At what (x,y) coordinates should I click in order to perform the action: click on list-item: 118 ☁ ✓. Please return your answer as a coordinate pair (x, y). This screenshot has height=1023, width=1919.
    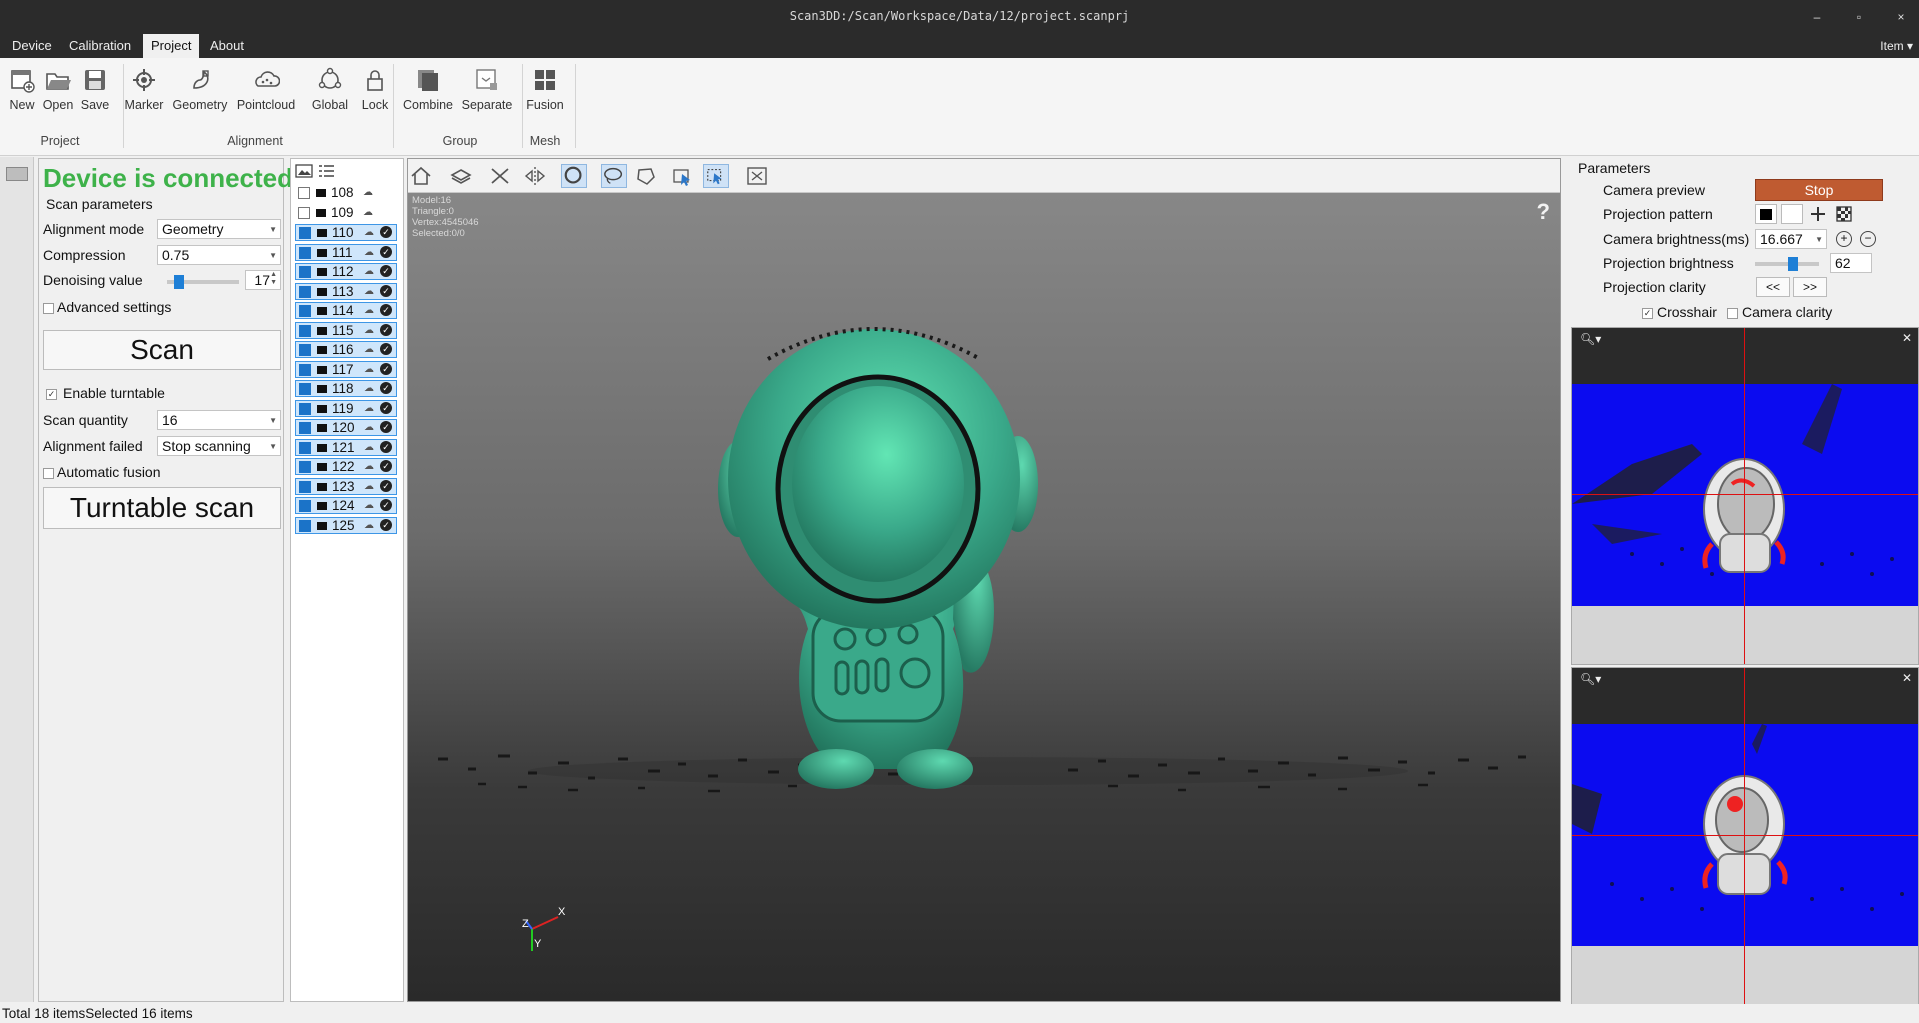
    Looking at the image, I should click on (346, 388).